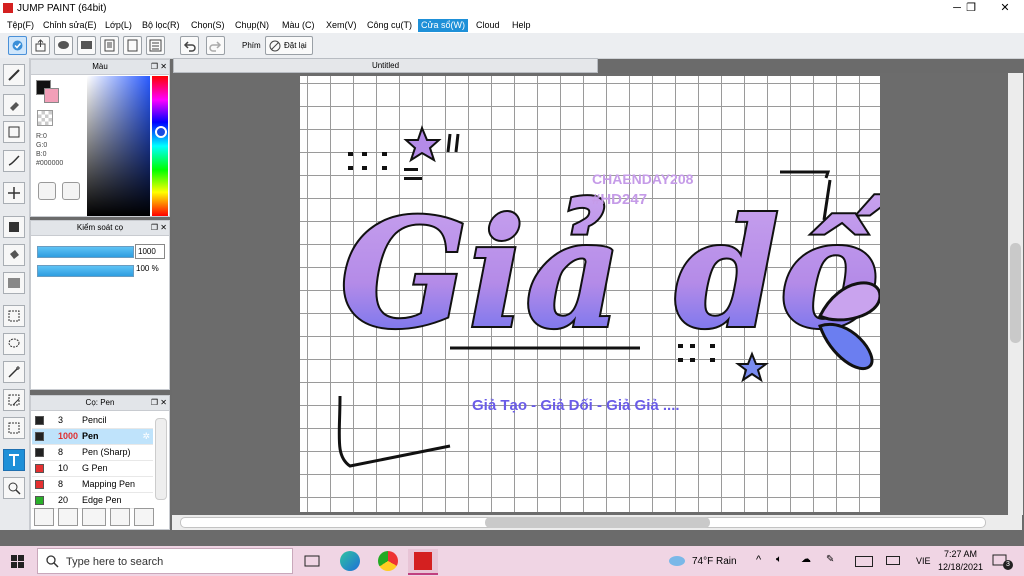 Image resolution: width=1024 pixels, height=576 pixels. What do you see at coordinates (521, 25) in the screenshot?
I see `menu-help: Help` at bounding box center [521, 25].